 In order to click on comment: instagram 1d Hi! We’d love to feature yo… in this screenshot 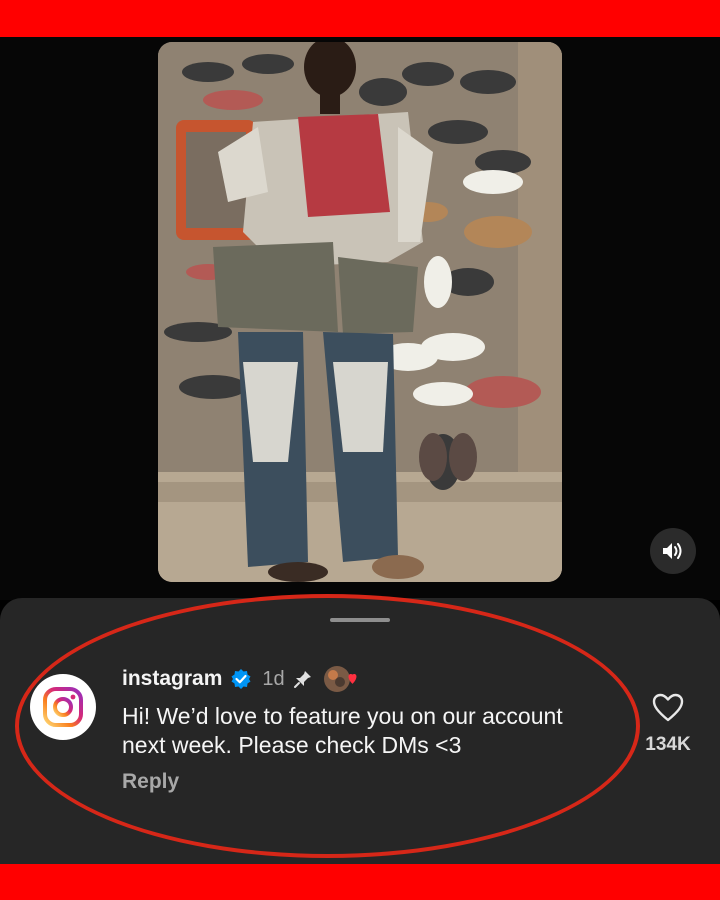, I will do `click(372, 729)`.